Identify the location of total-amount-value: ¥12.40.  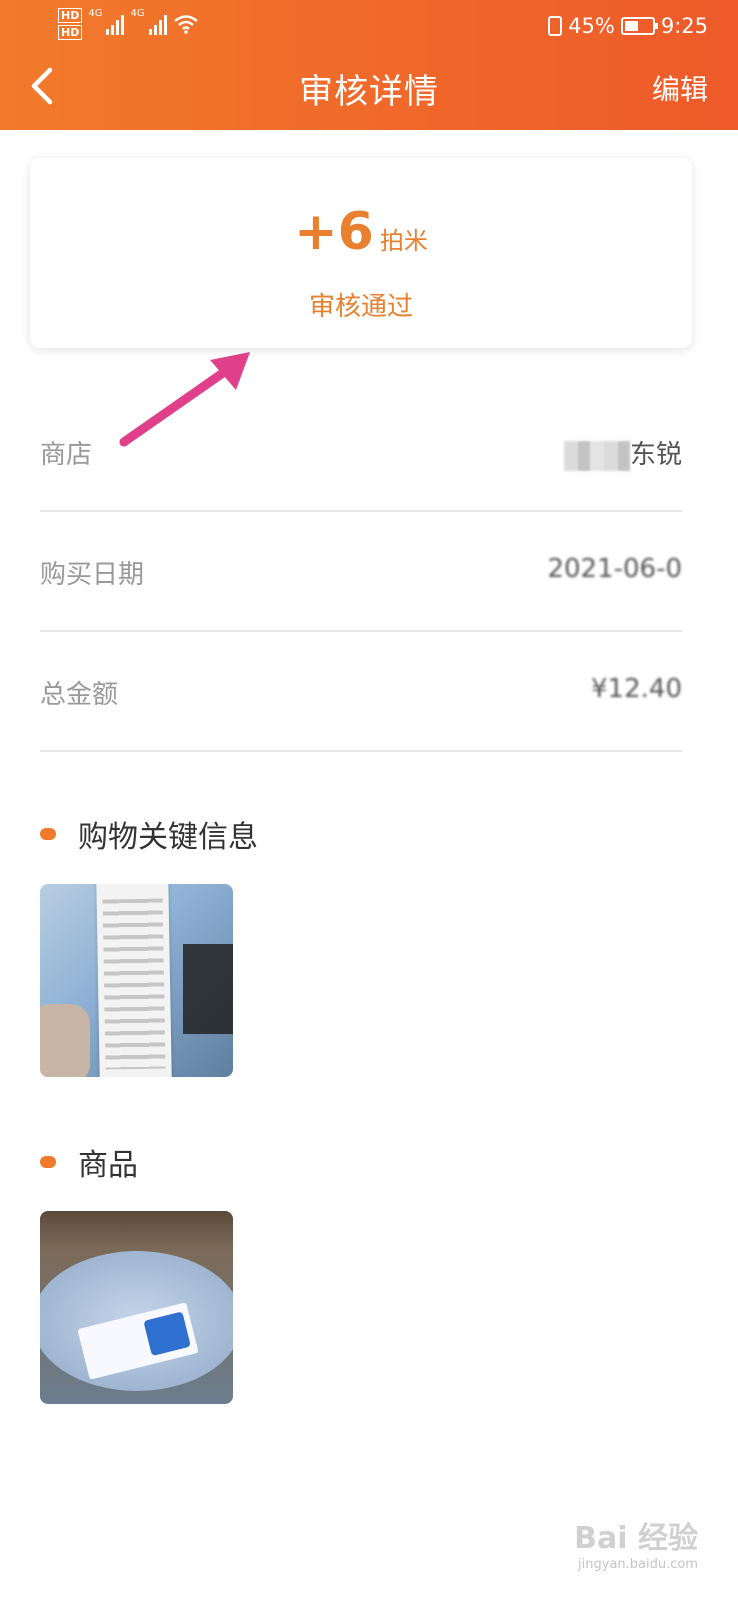
(636, 689).